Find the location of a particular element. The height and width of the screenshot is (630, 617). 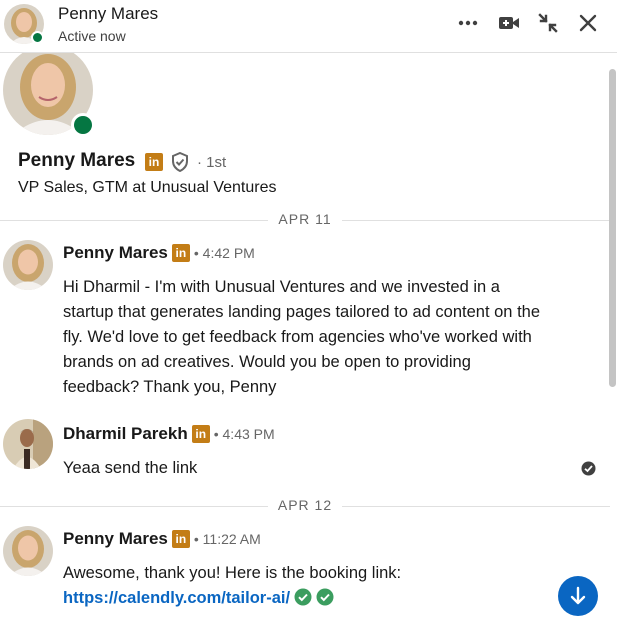

message-header: Dharmil Parekh in • 4:43 PM is located at coordinates (169, 434).